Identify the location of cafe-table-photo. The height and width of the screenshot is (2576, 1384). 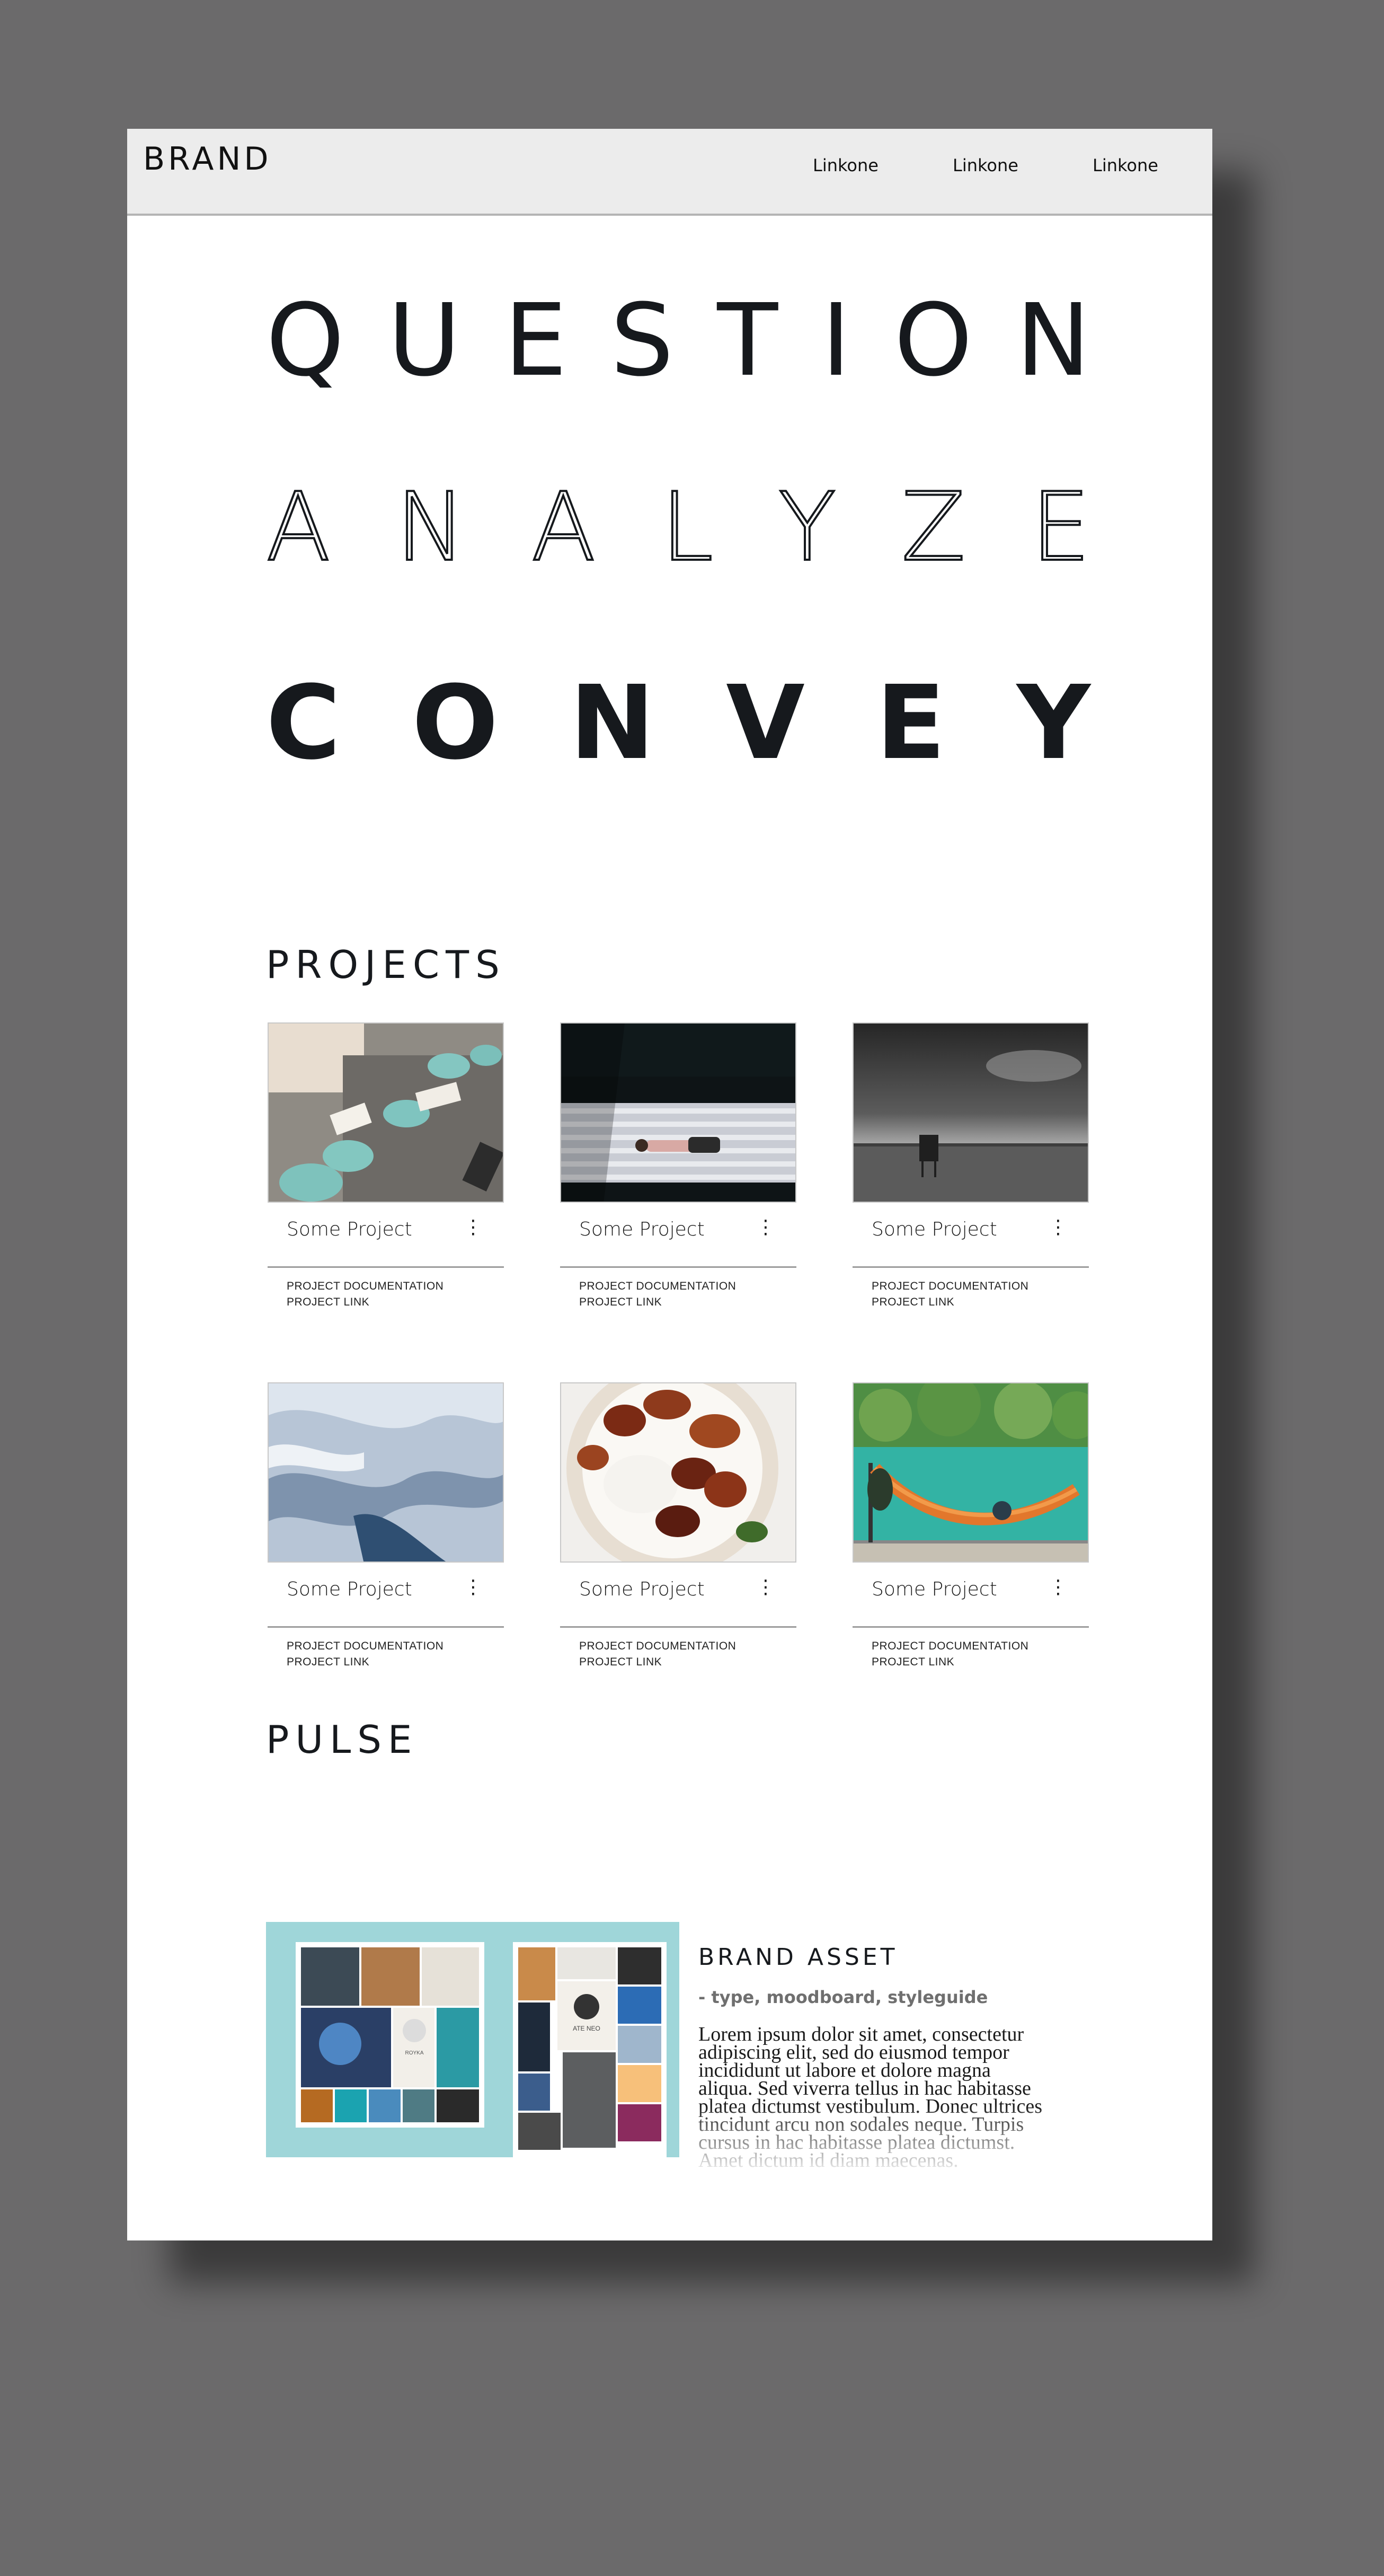
(386, 1112).